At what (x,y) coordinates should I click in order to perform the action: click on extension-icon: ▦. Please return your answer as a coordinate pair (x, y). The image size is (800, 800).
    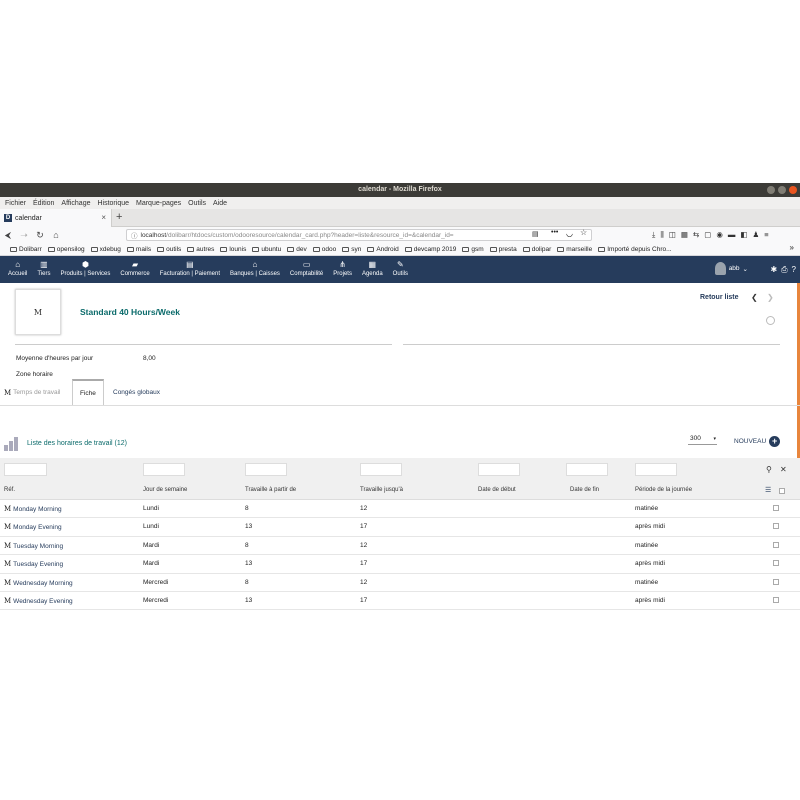
    Looking at the image, I should click on (684, 235).